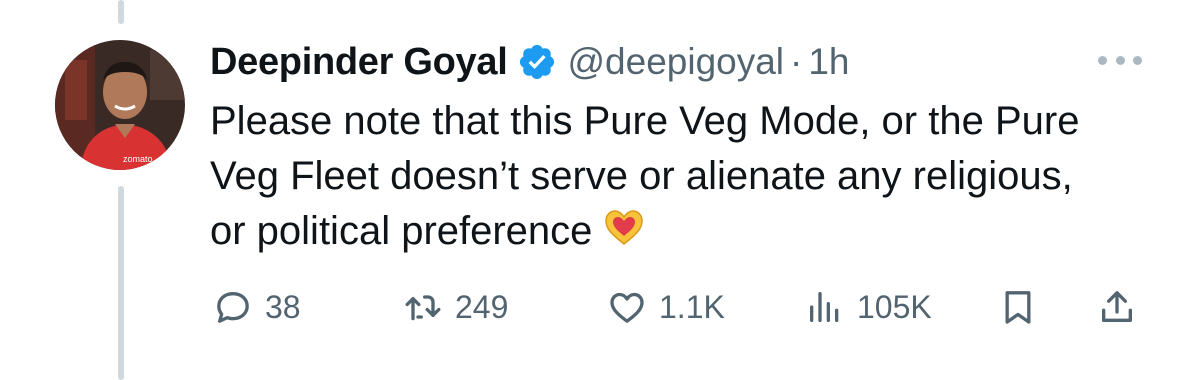 This screenshot has height=380, width=1200. I want to click on timestamp: 1h, so click(828, 62).